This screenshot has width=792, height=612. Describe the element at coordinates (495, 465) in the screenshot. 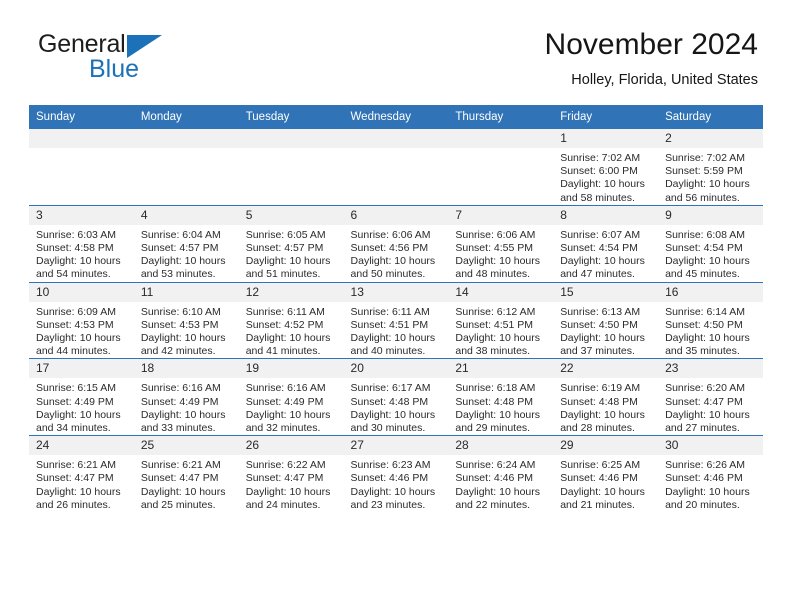

I see `sunrise-text: Sunrise: 6:24 AM` at that location.